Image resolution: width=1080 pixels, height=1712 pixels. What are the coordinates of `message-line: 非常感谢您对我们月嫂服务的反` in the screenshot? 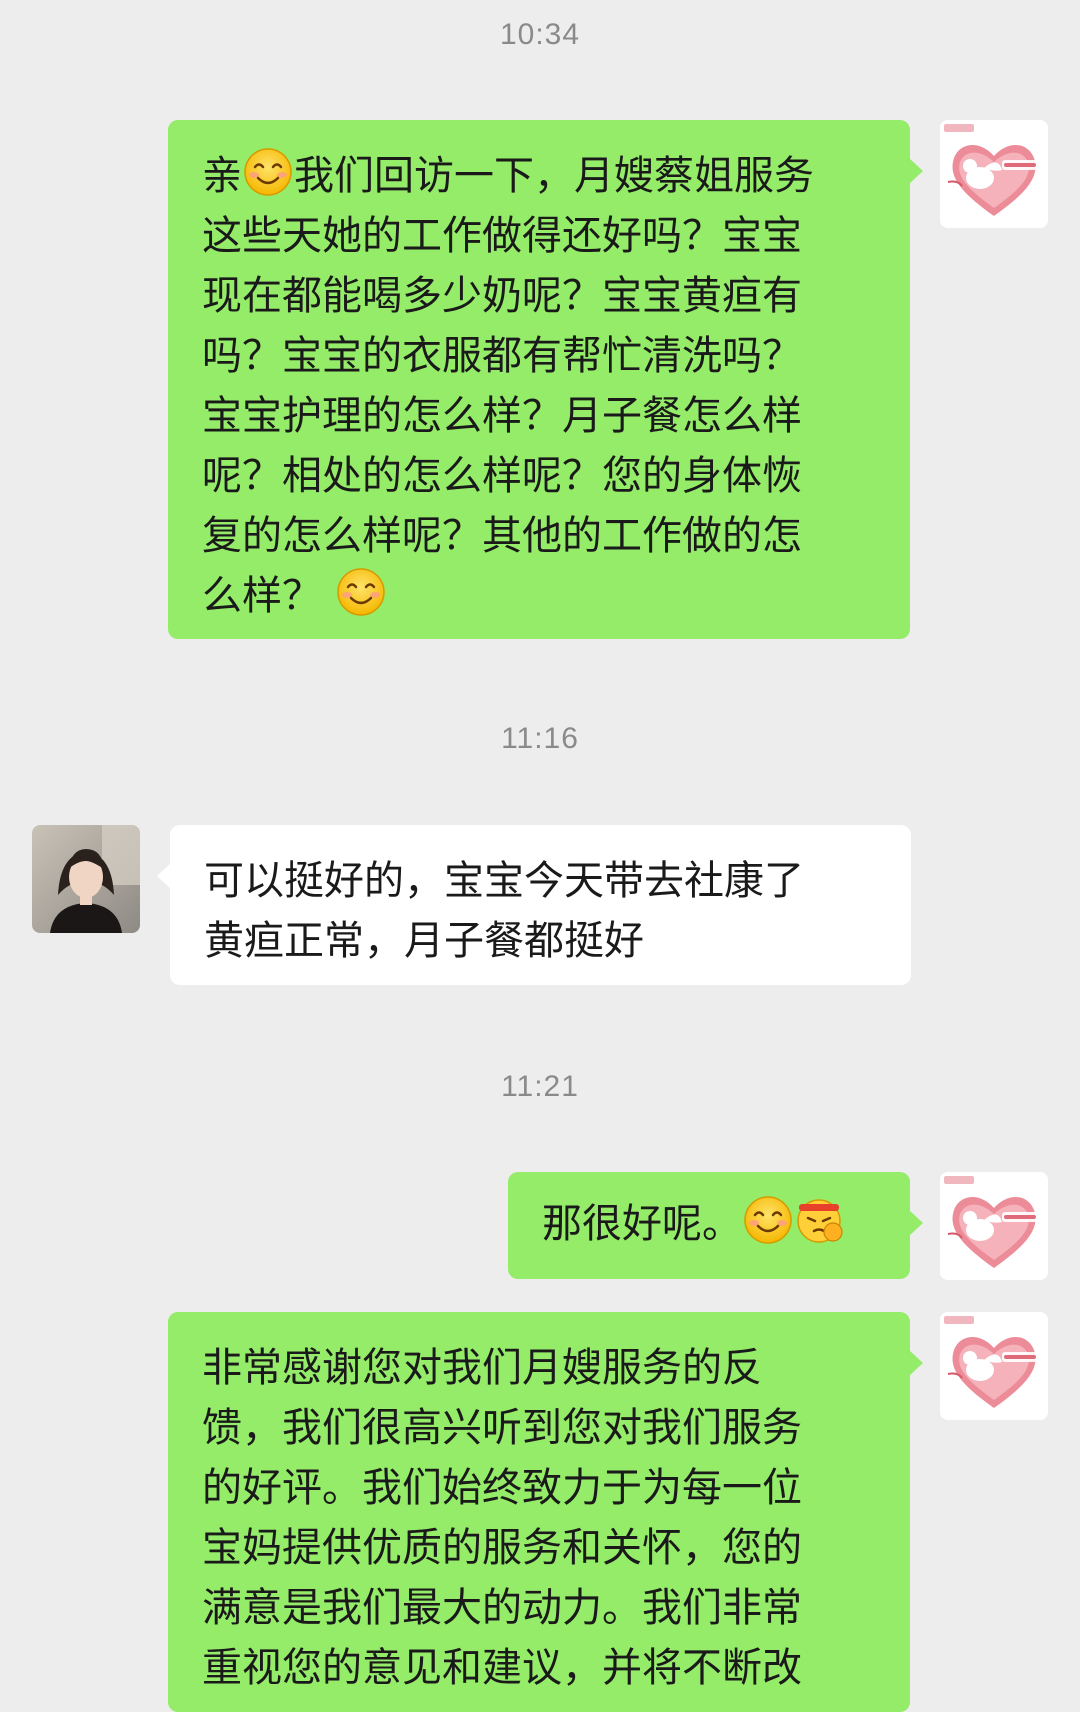 It's located at (540, 1368).